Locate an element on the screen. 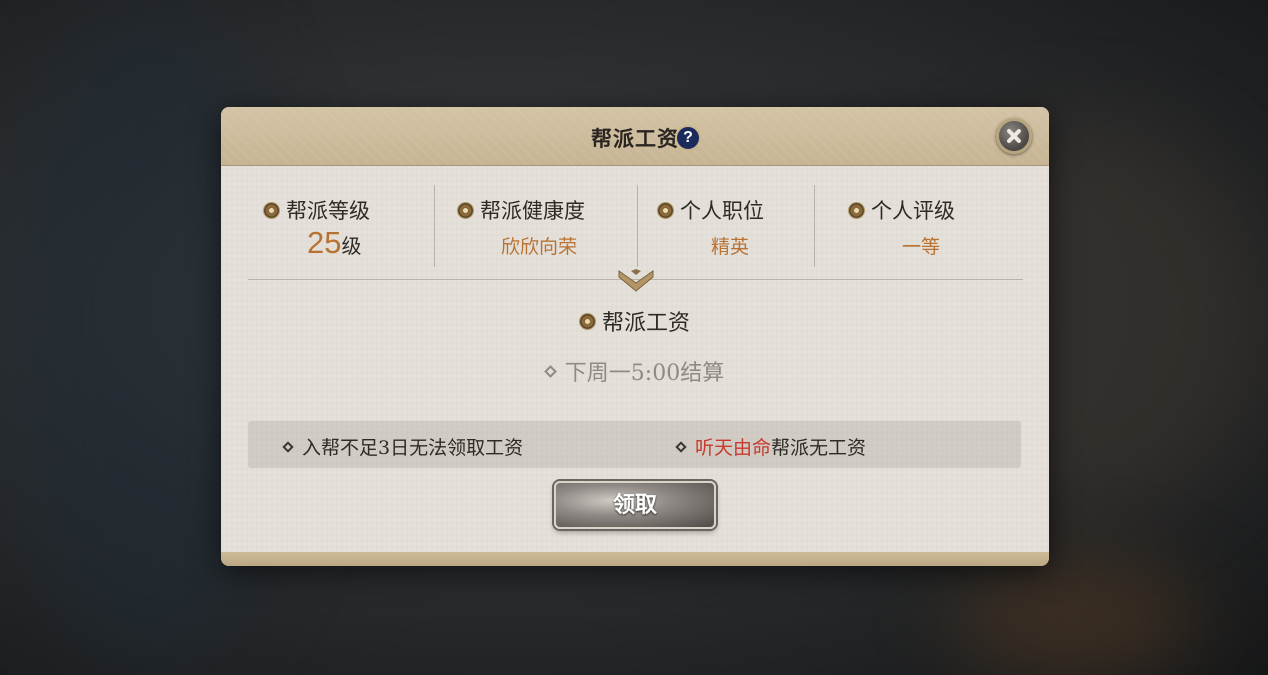 Image resolution: width=1268 pixels, height=675 pixels. notice-left-text: 入帮不足3日无法领取工资 is located at coordinates (413, 448).